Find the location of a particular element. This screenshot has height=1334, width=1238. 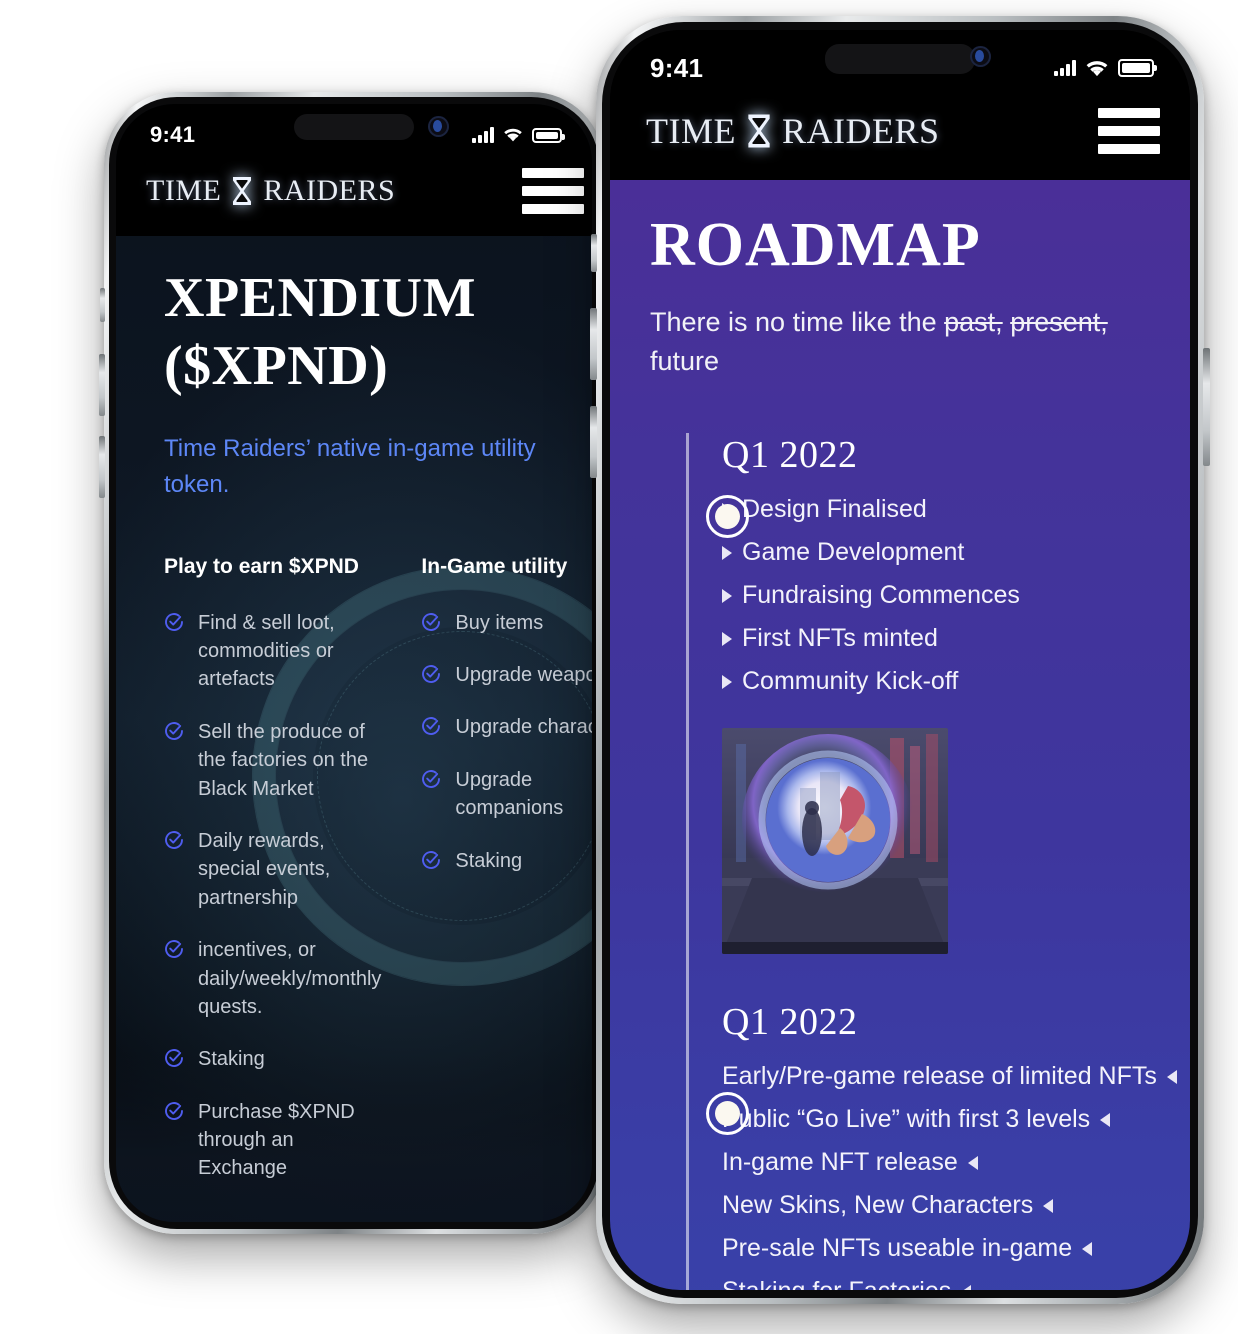

milestone-image is located at coordinates (835, 841).